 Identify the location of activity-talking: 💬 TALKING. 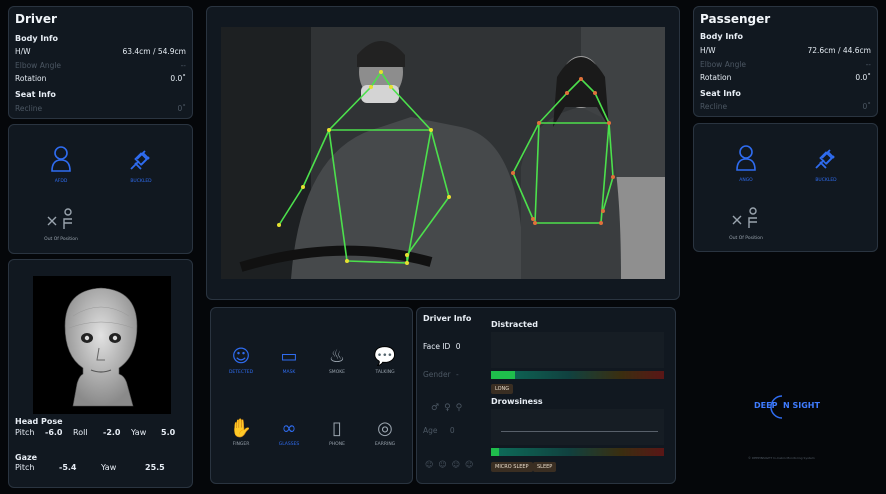
(385, 360).